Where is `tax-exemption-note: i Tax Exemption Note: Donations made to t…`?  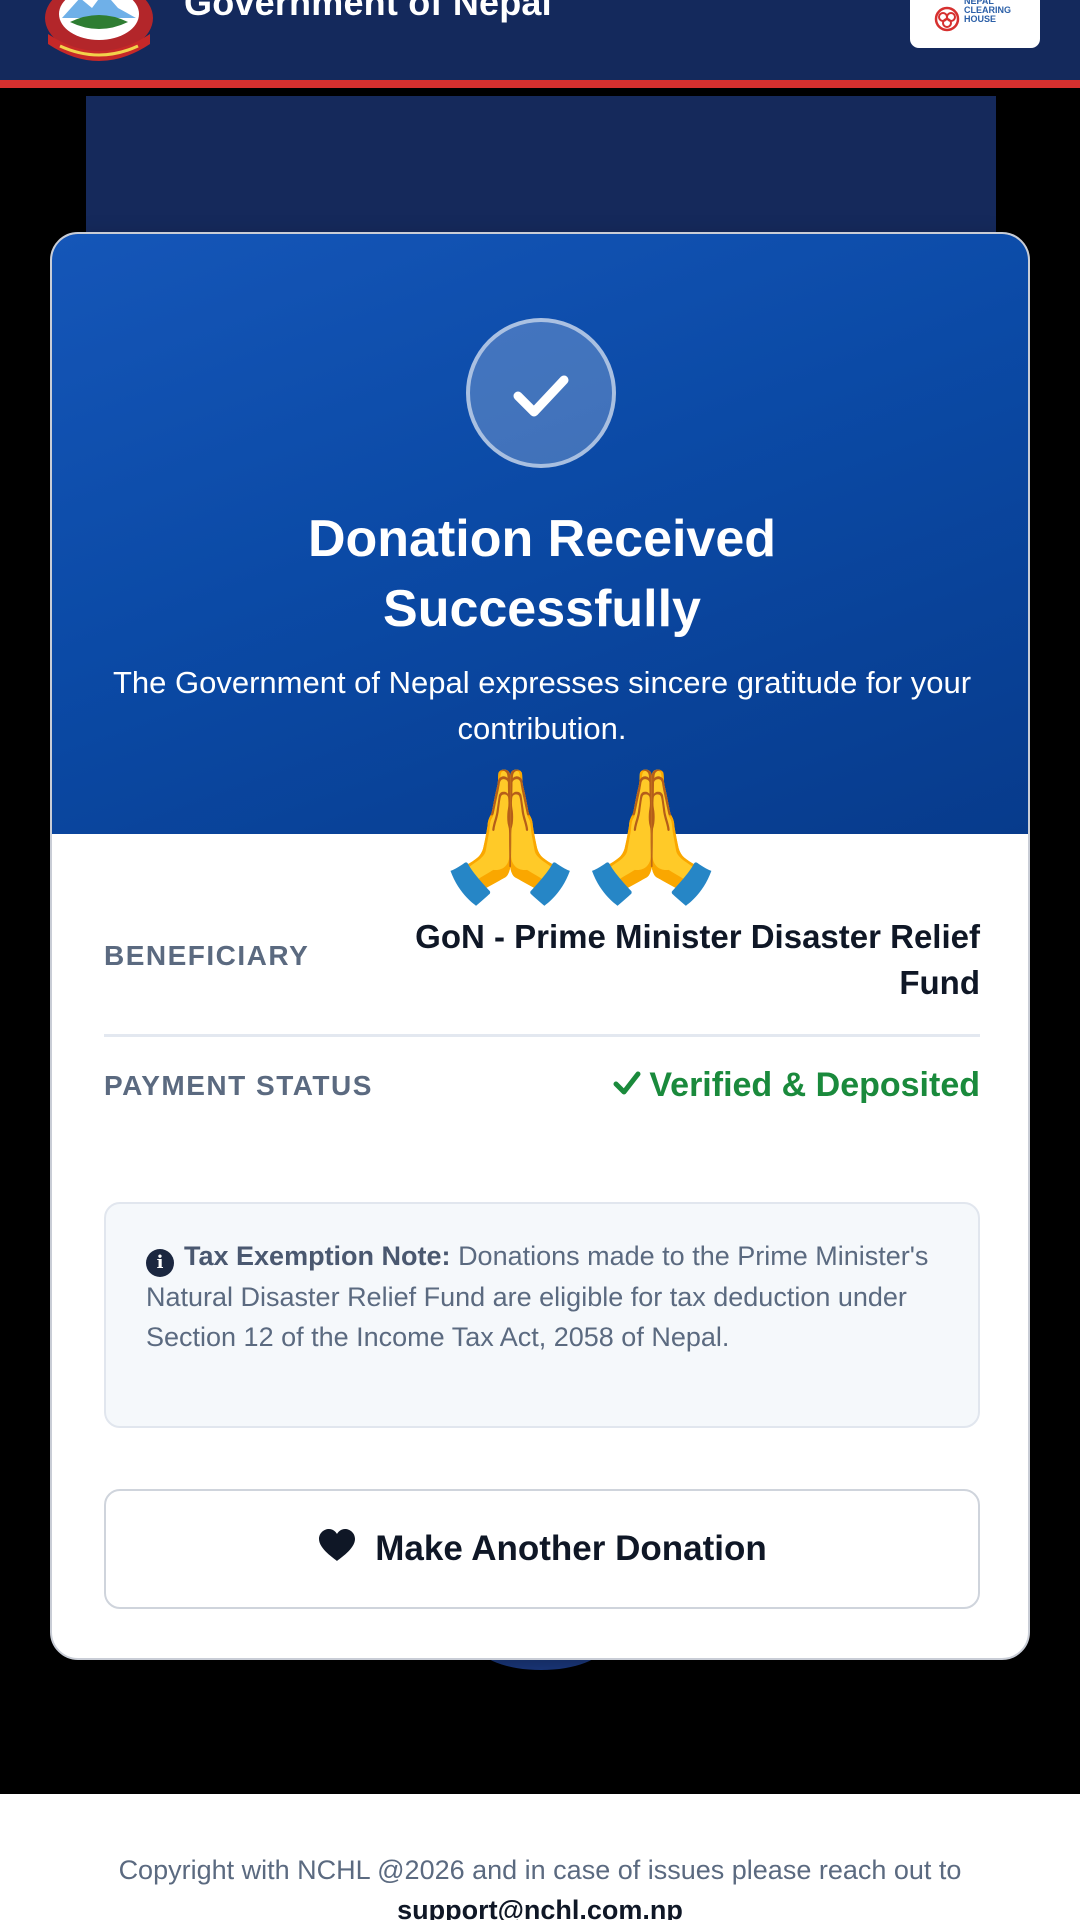 tax-exemption-note: i Tax Exemption Note: Donations made to t… is located at coordinates (542, 1315).